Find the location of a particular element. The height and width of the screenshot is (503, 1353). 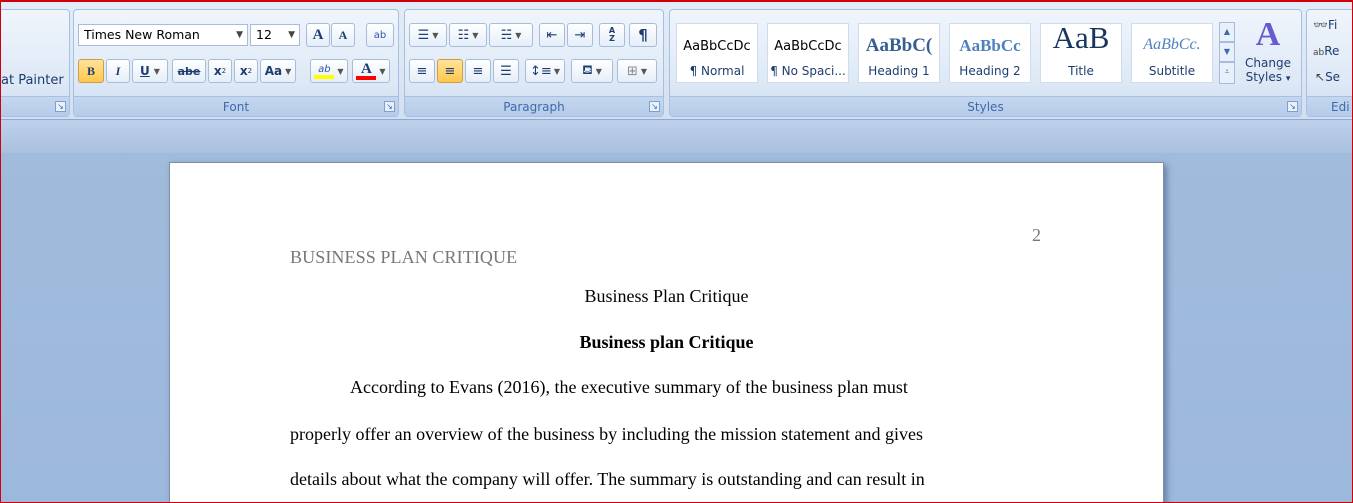

bold-icon: B is located at coordinates (90, 70).